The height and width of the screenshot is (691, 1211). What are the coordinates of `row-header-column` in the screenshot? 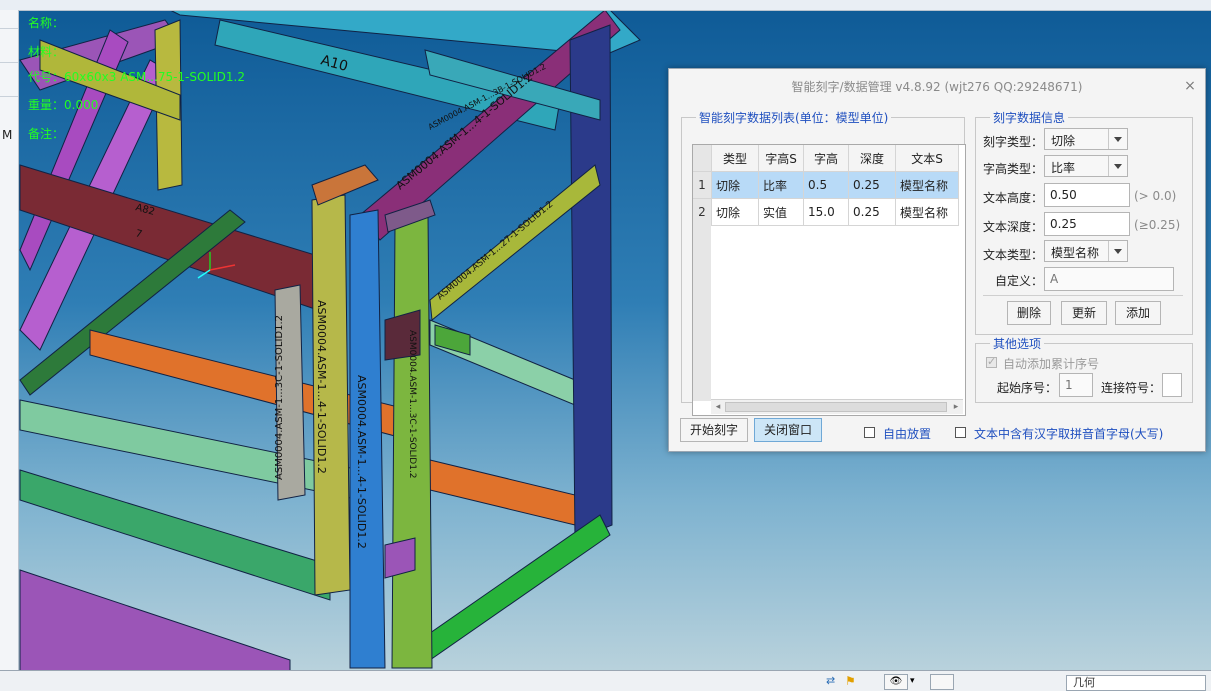 It's located at (702, 313).